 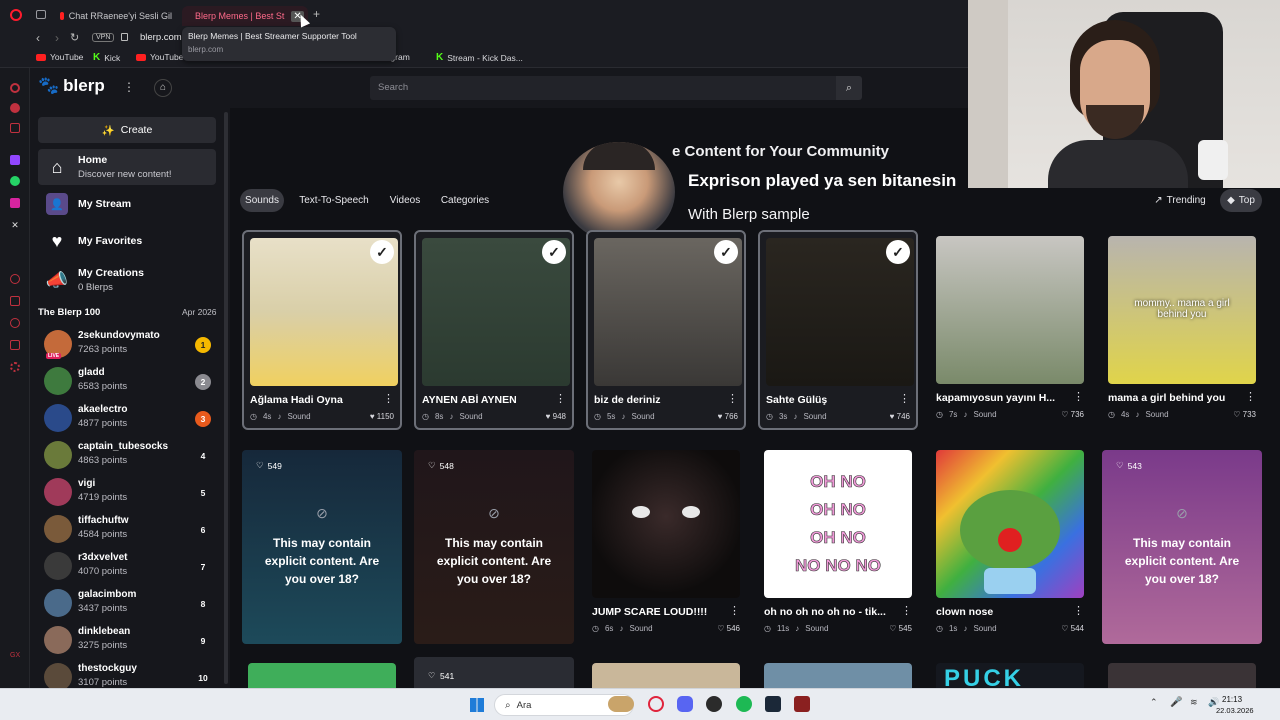 What do you see at coordinates (1072, 414) in the screenshot?
I see `like-count: ♡ 736` at bounding box center [1072, 414].